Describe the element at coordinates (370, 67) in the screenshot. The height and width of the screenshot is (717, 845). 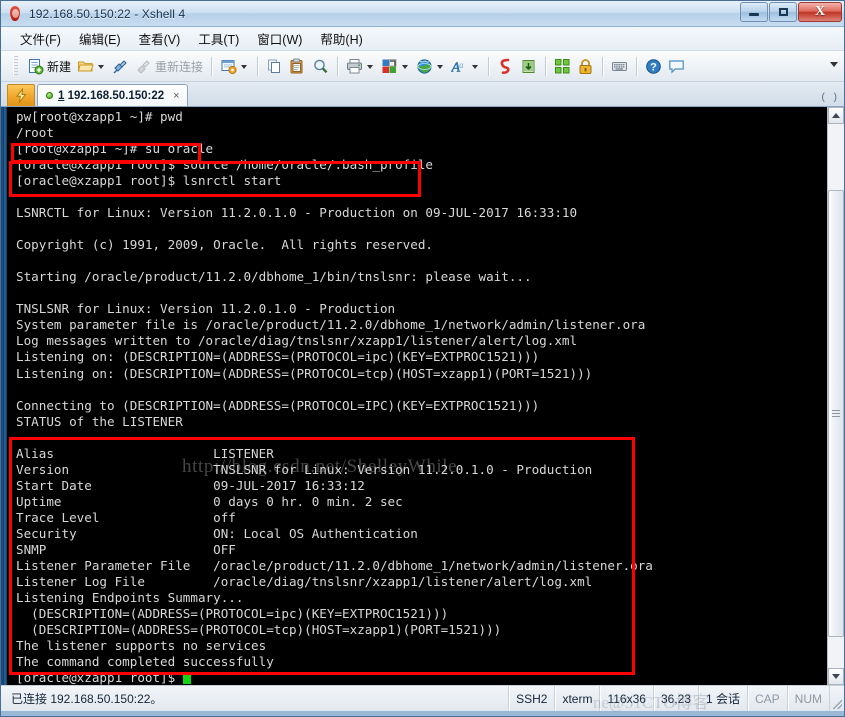
I see `print-dropdown-caret` at that location.